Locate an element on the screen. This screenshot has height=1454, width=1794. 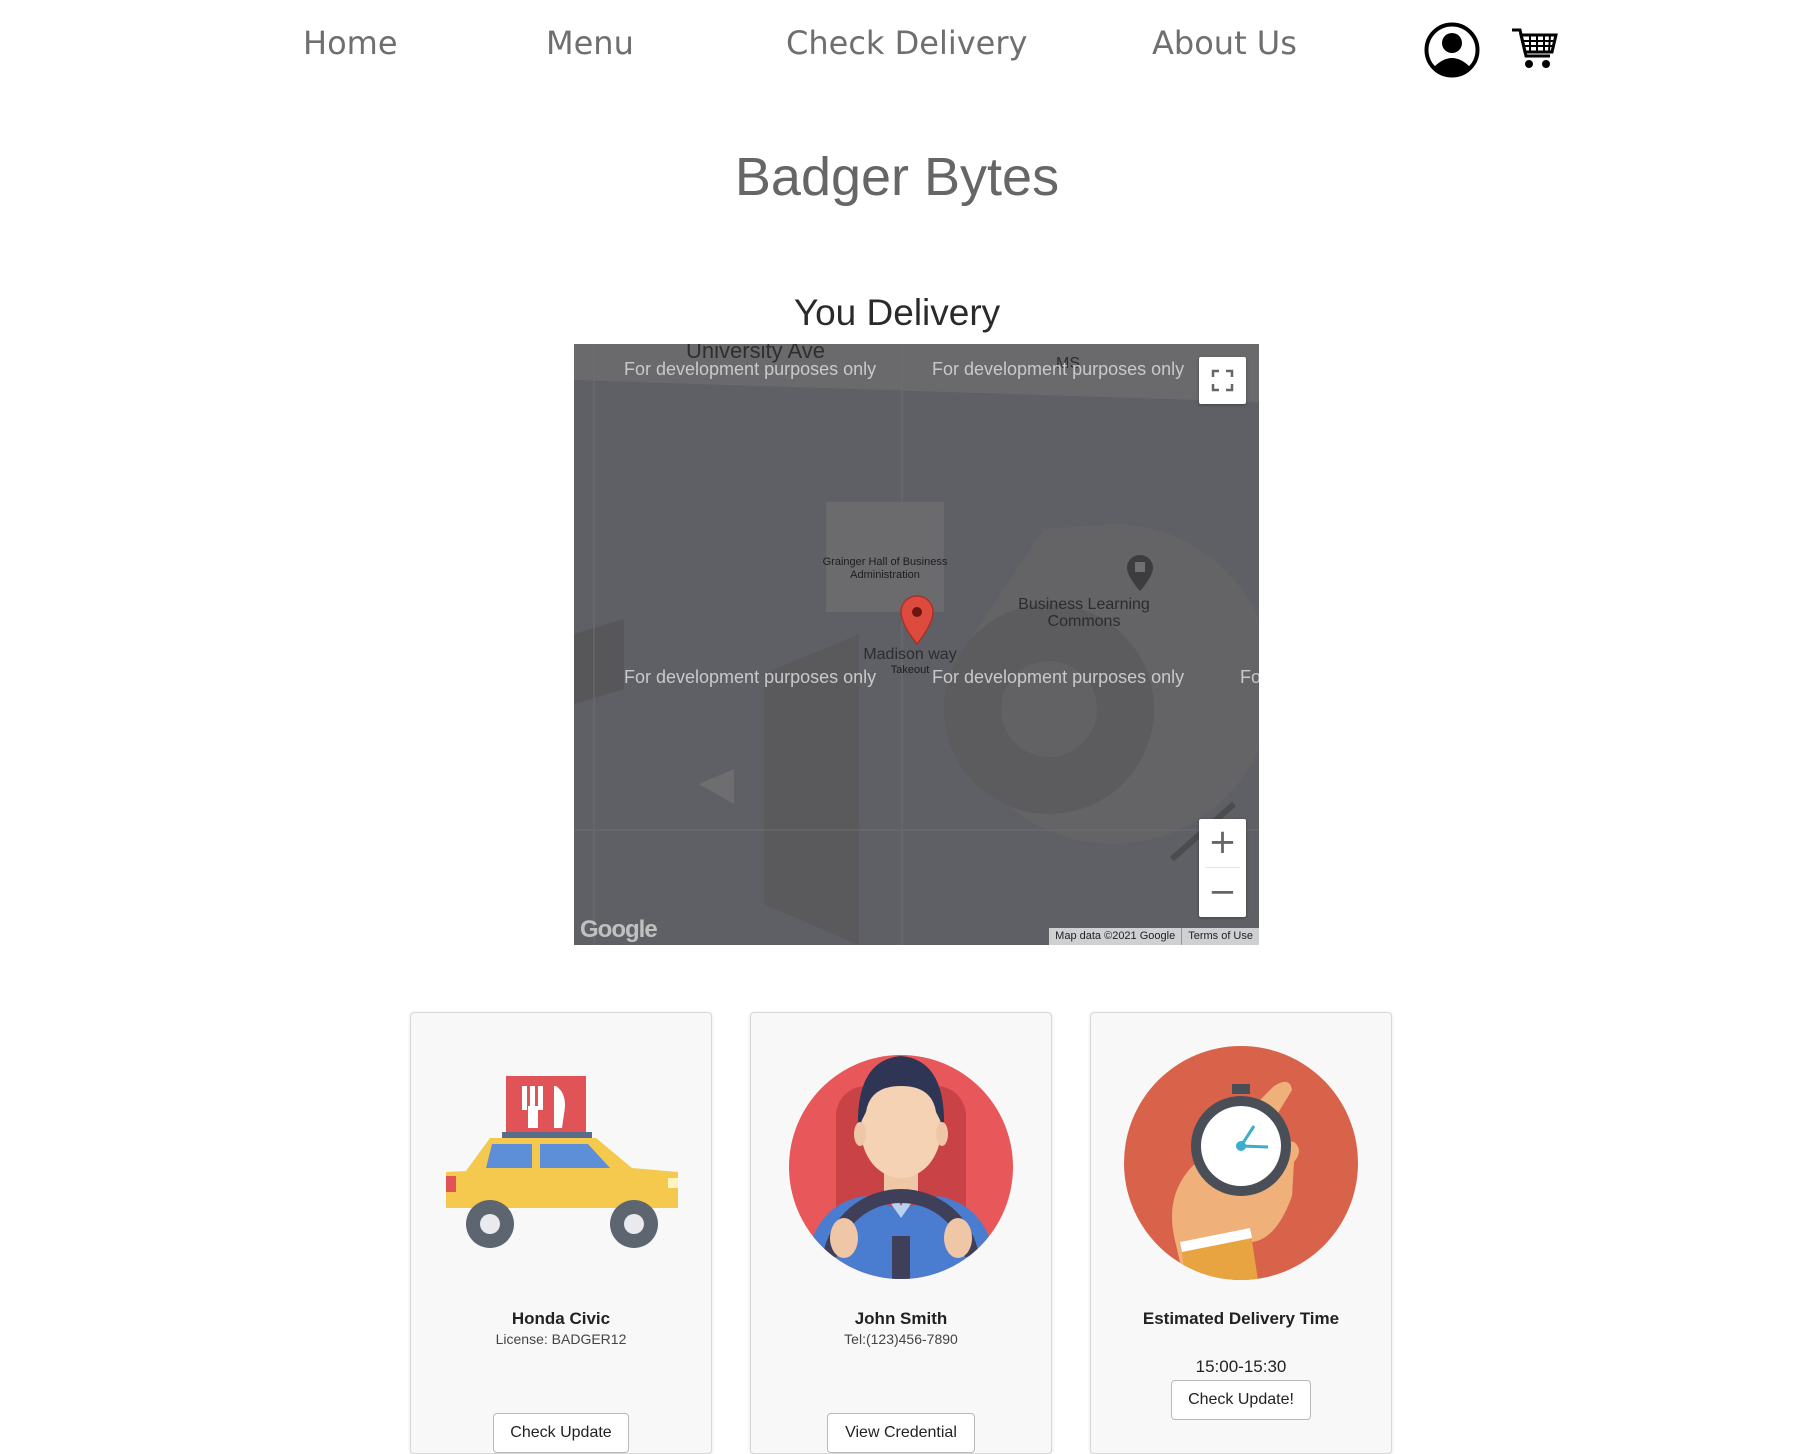
map-place-takeout: Takeout is located at coordinates (910, 670).